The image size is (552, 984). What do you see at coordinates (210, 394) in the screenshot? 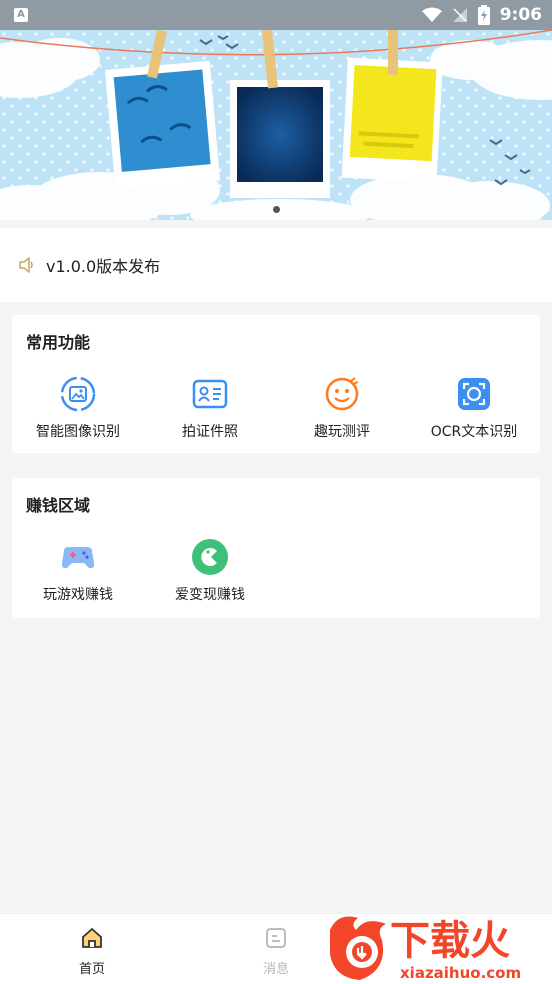
I see `id-card-icon` at bounding box center [210, 394].